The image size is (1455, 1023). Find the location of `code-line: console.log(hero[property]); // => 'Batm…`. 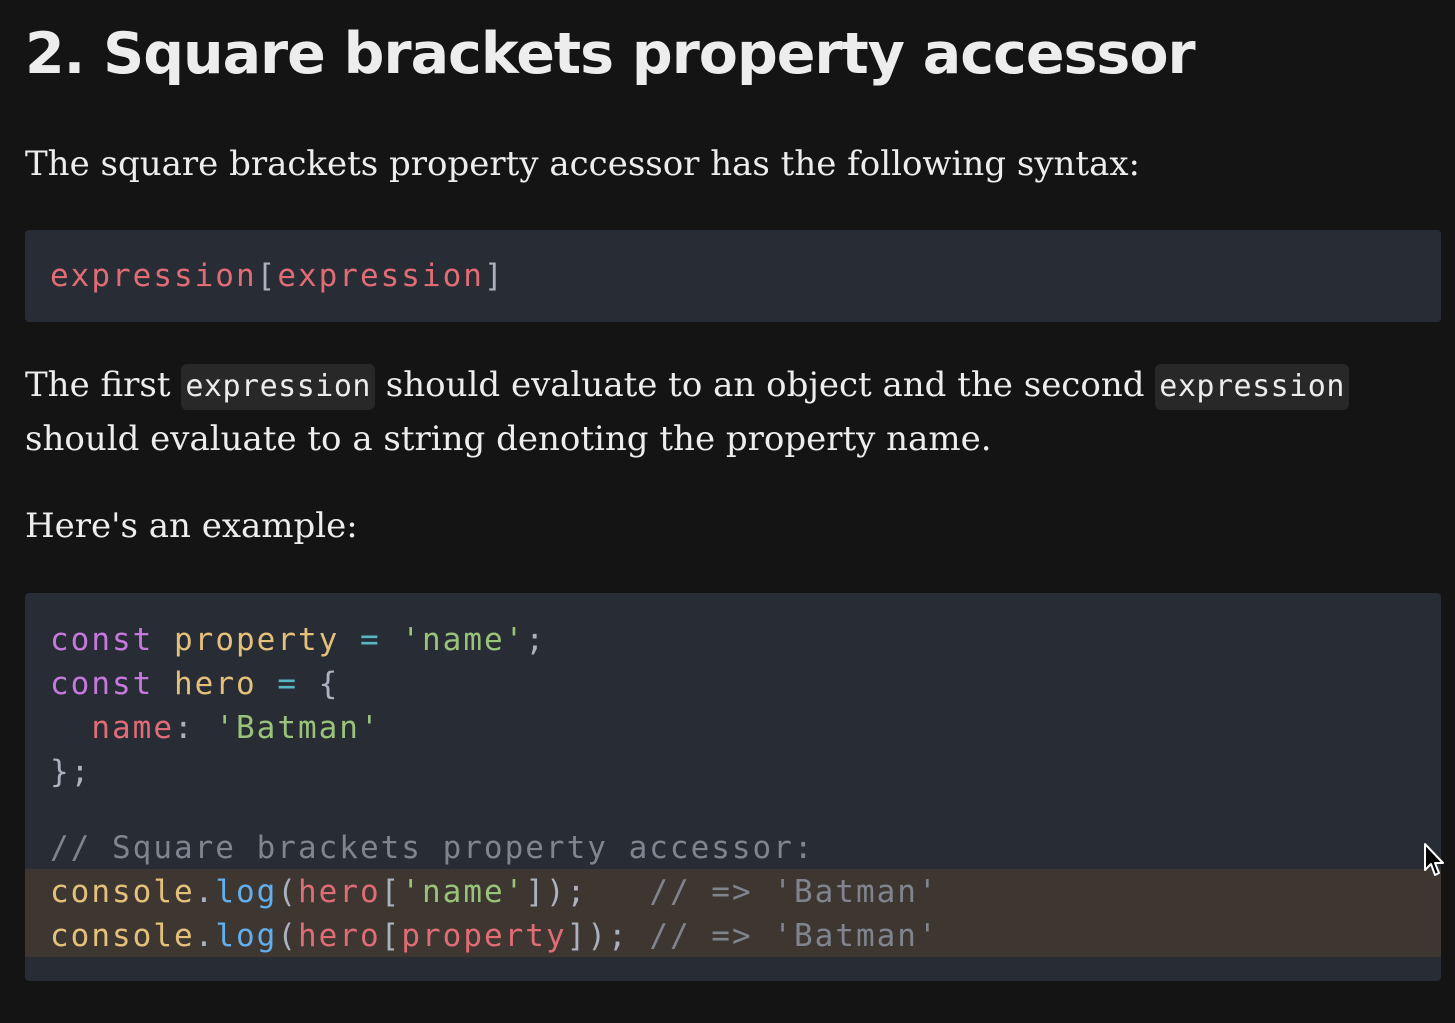

code-line: console.log(hero[property]); // => 'Batm… is located at coordinates (494, 936).